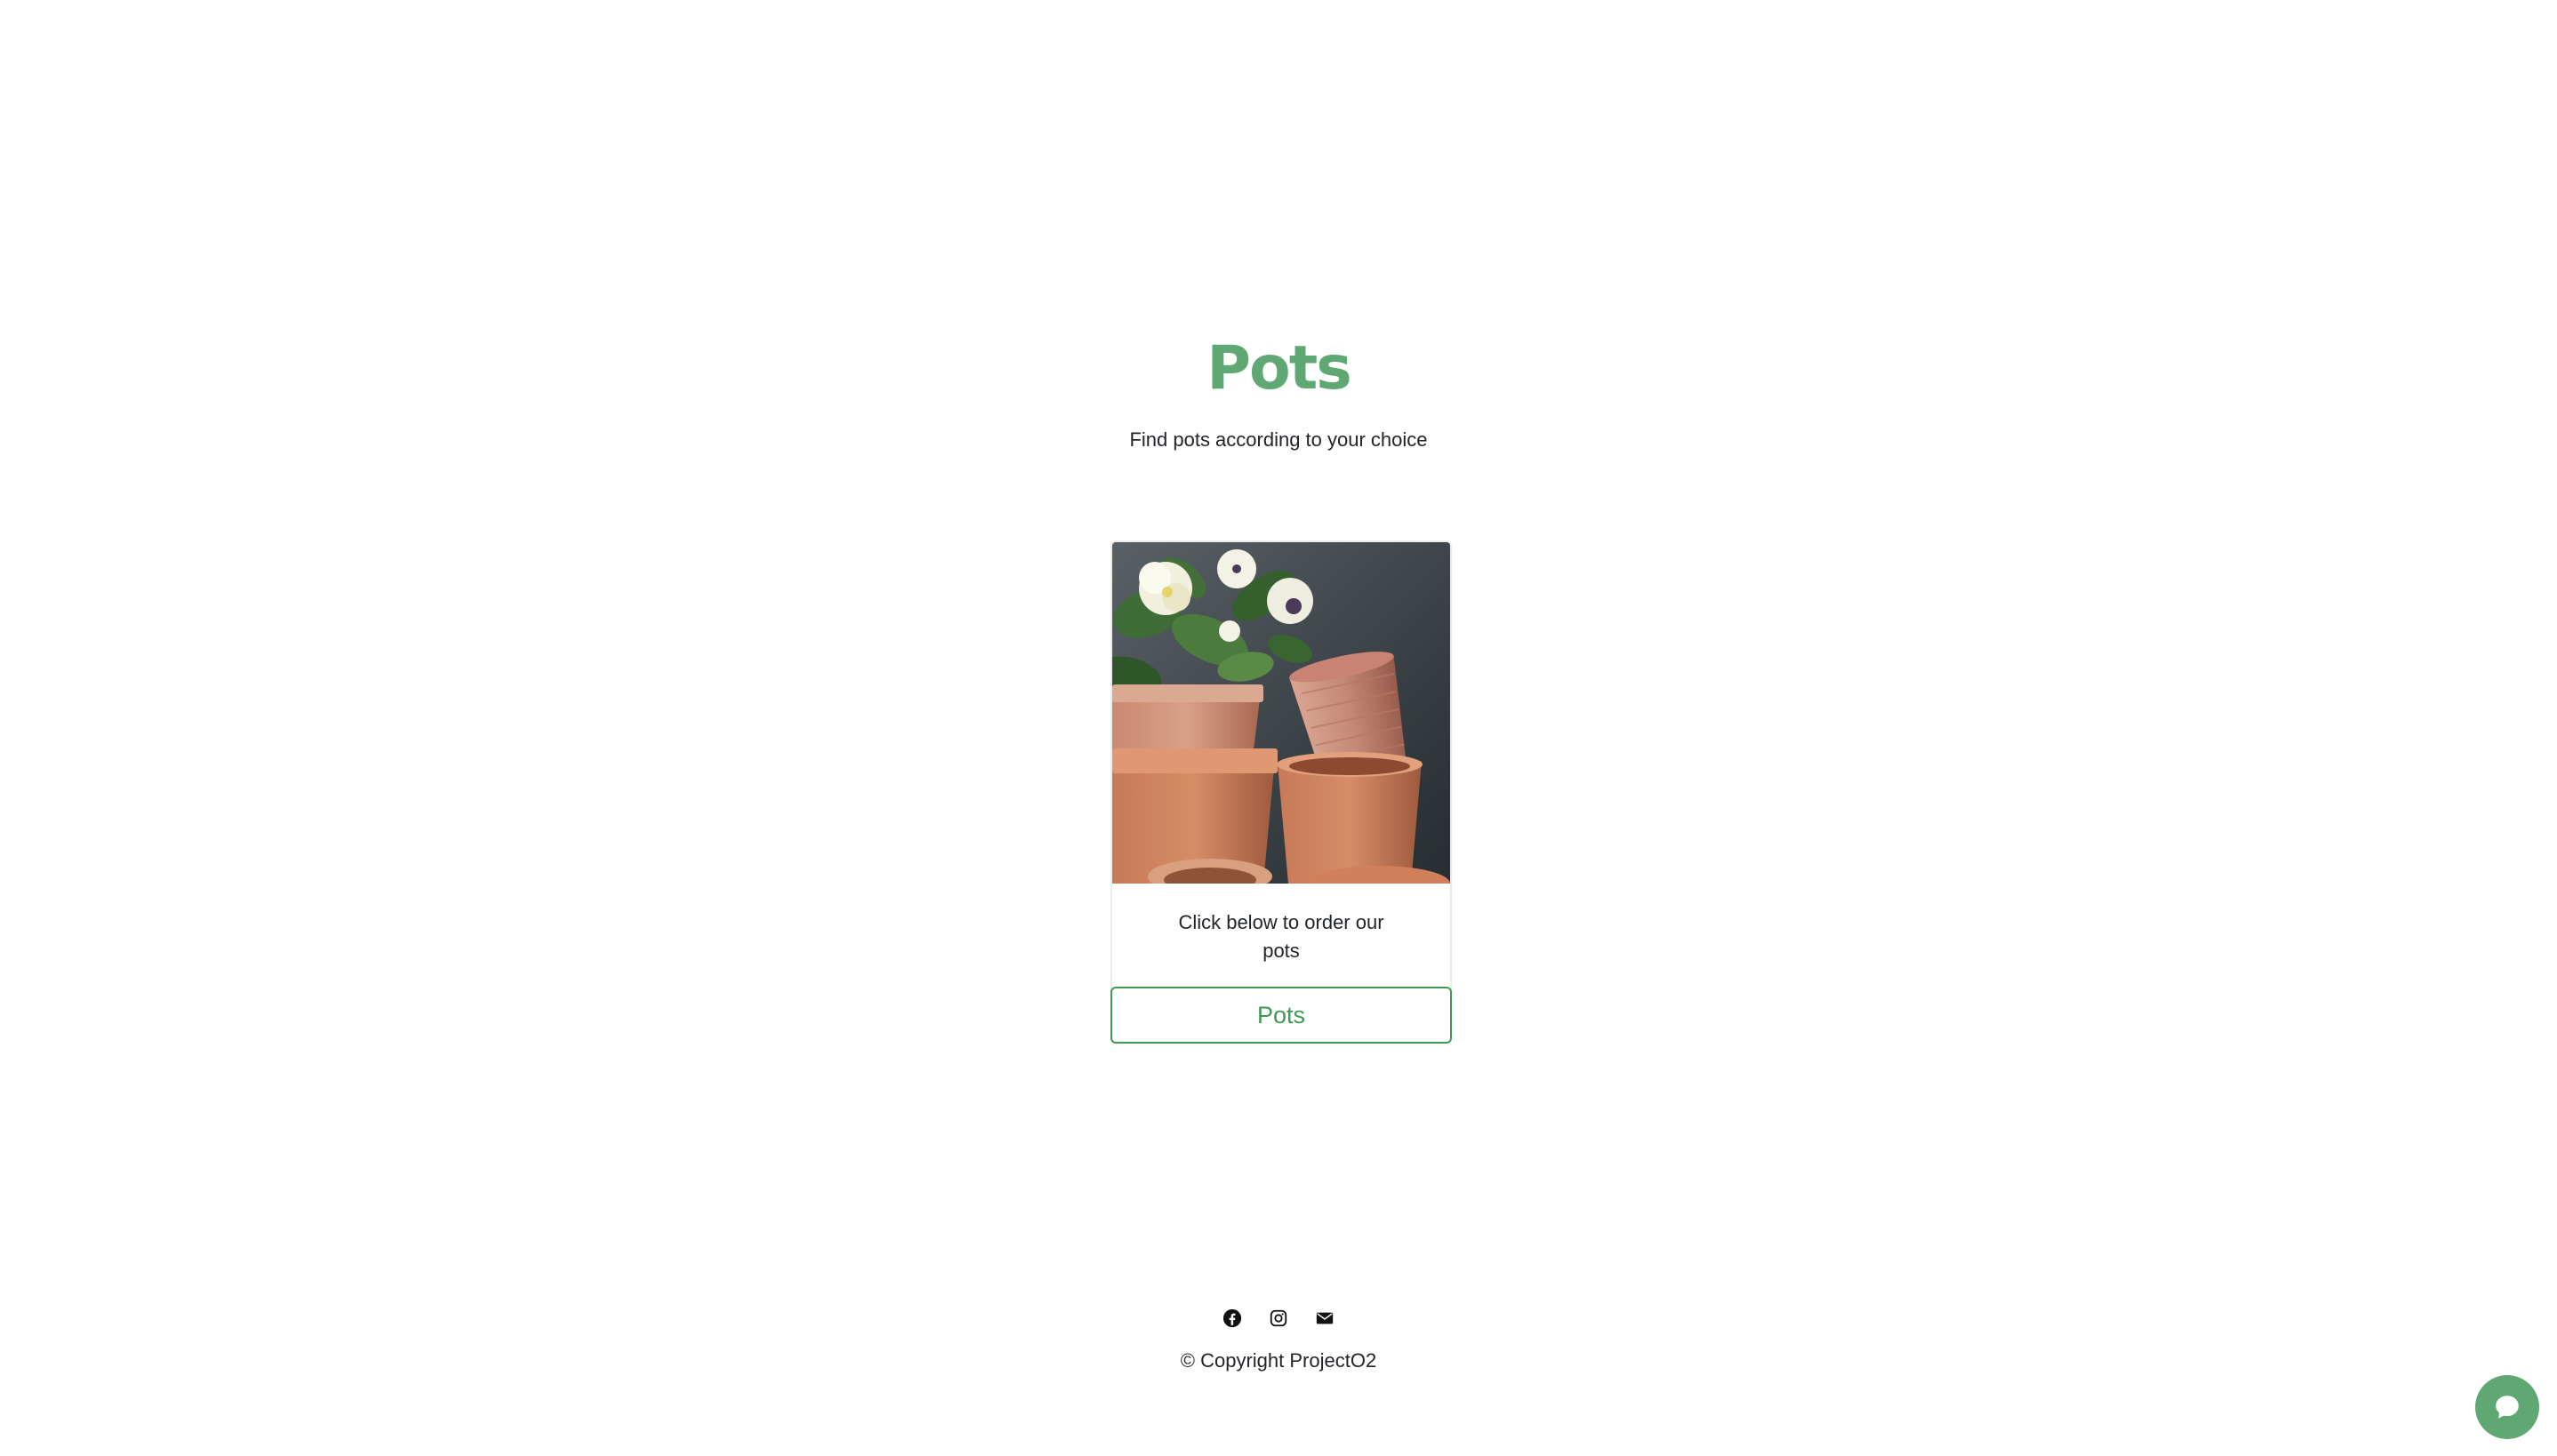 The width and height of the screenshot is (2557, 1456). Describe the element at coordinates (1279, 368) in the screenshot. I see `page-title: Pots` at that location.